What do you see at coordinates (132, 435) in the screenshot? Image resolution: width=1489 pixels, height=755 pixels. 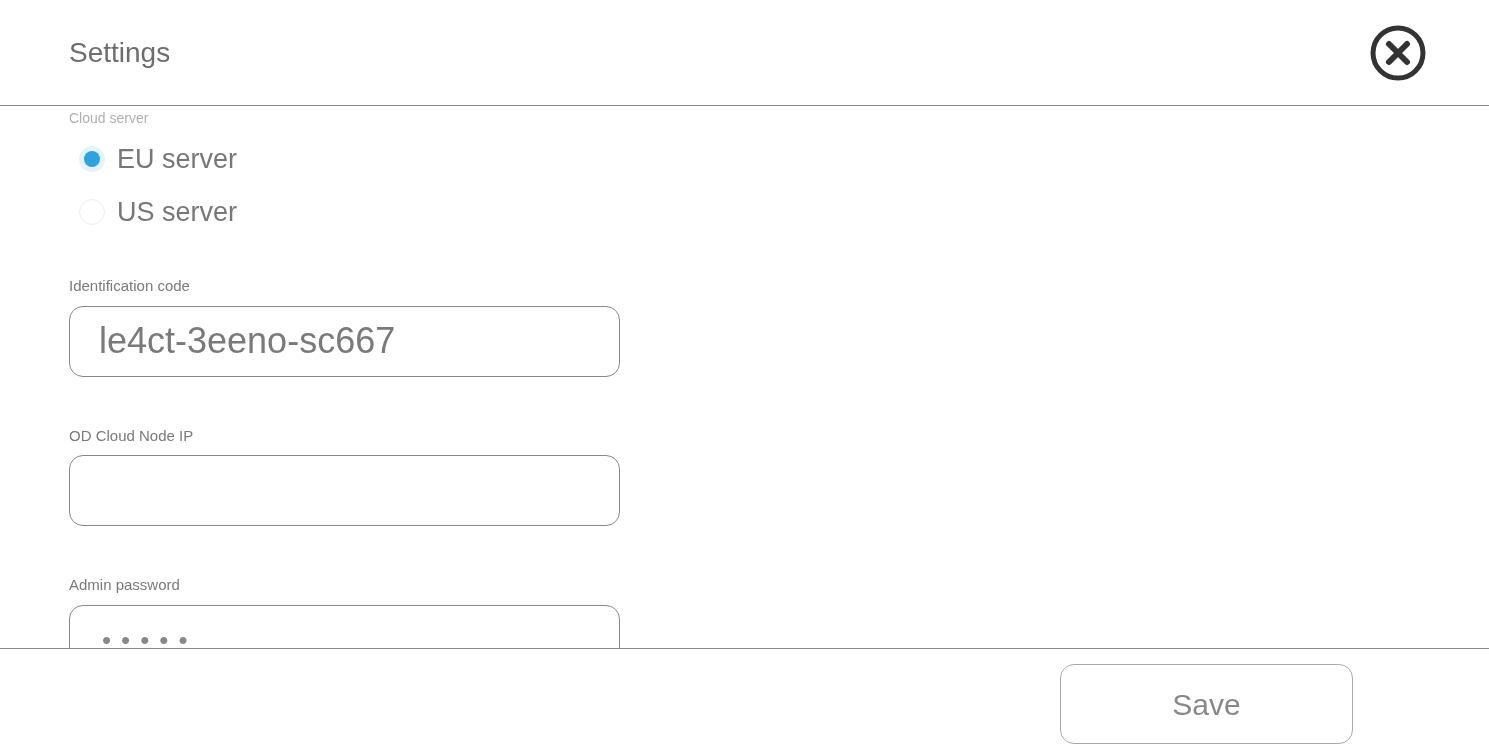 I see `field-label: OD Cloud Node IP` at bounding box center [132, 435].